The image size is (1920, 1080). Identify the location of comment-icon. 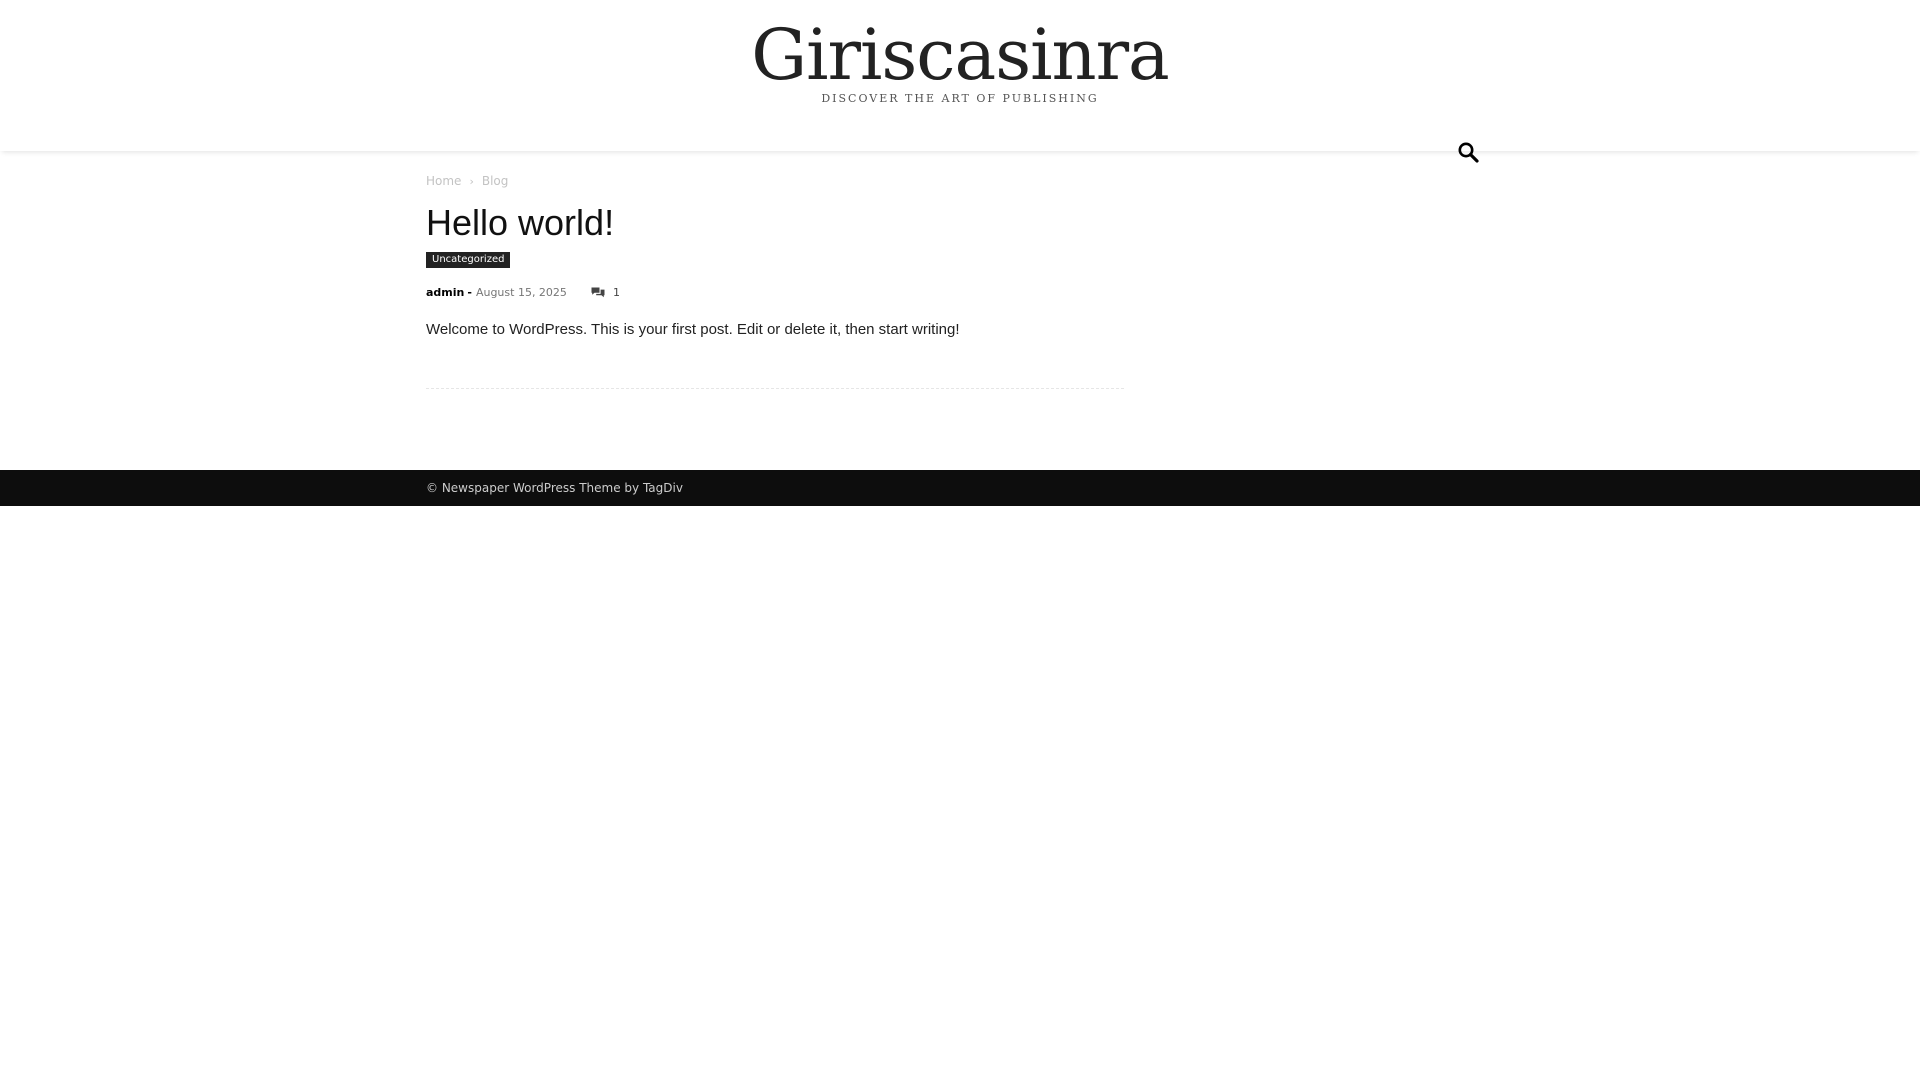
(598, 292).